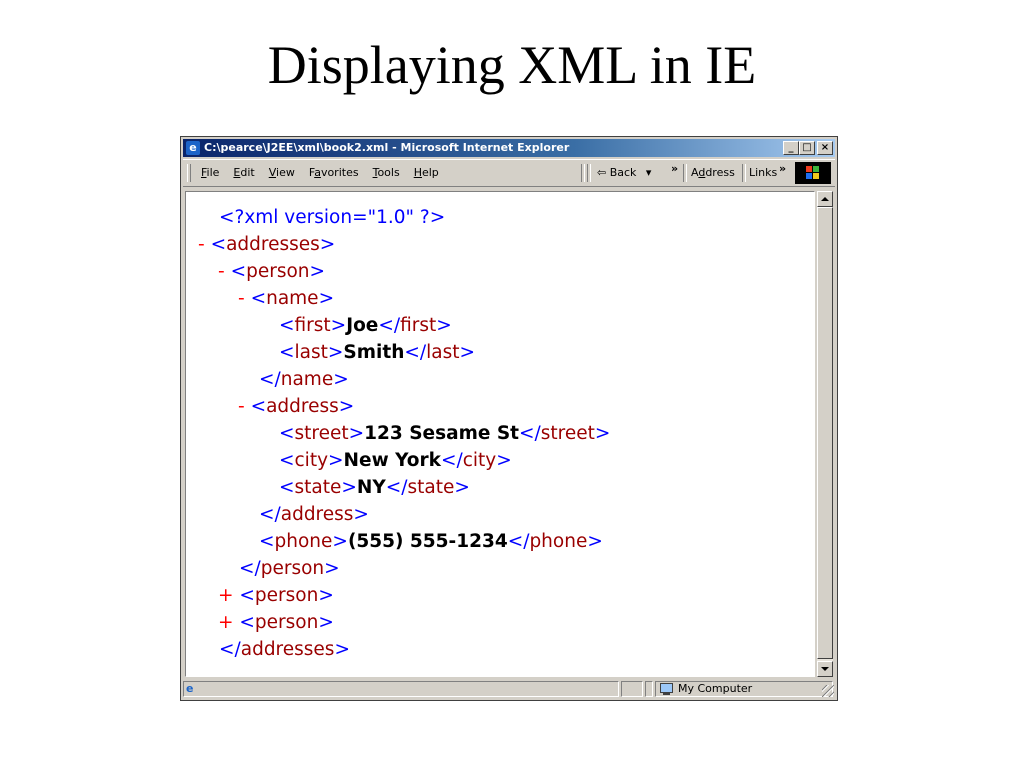  What do you see at coordinates (674, 168) in the screenshot?
I see `toolbar-chevron-icon: »` at bounding box center [674, 168].